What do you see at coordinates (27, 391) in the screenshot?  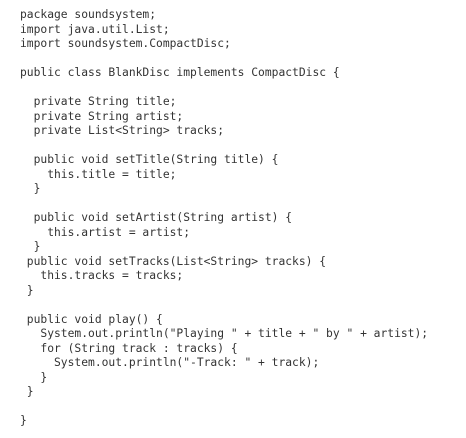 I see `code-line-play-close: }` at bounding box center [27, 391].